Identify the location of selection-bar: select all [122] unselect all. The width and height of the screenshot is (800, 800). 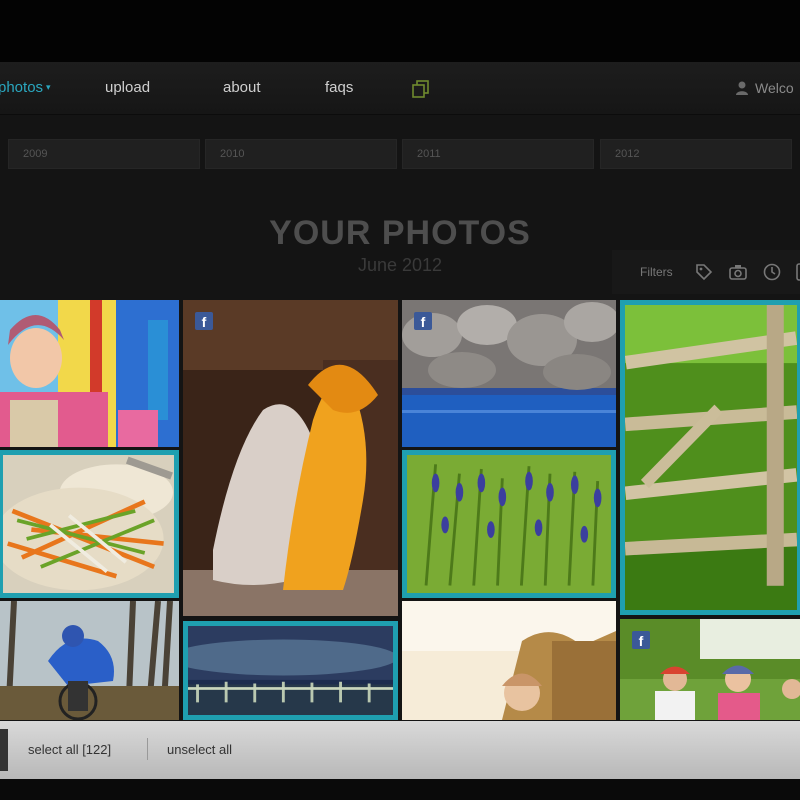
(400, 750).